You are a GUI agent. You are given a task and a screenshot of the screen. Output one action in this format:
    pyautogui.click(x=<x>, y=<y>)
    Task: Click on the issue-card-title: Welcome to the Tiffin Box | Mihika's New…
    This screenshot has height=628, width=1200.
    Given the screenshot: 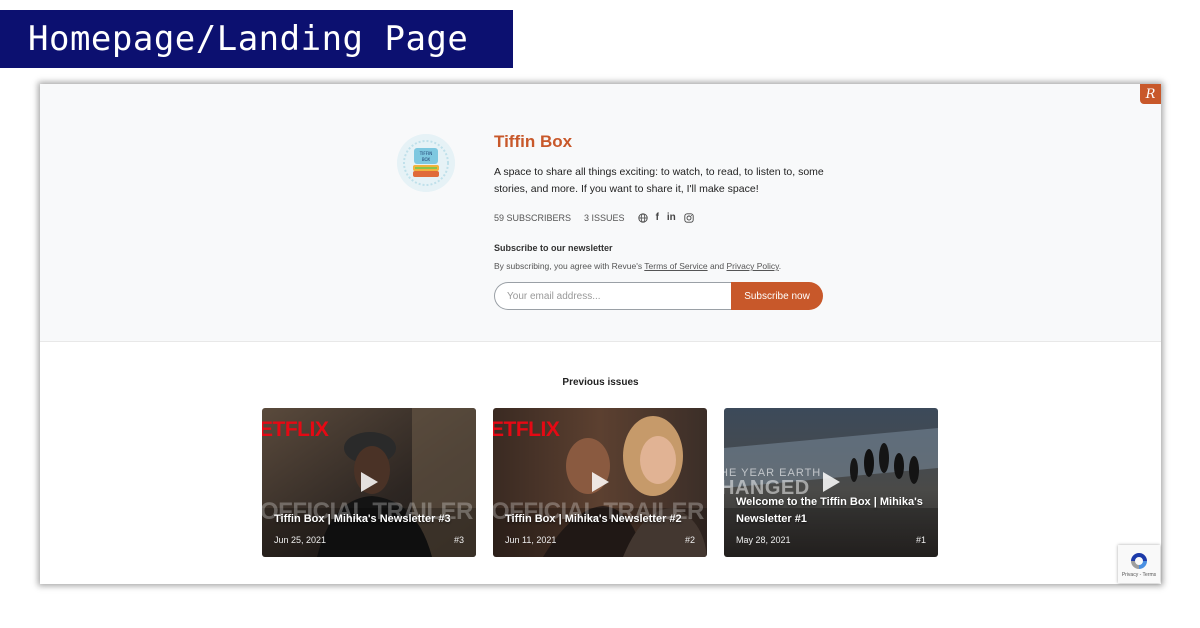 What is the action you would take?
    pyautogui.click(x=832, y=511)
    